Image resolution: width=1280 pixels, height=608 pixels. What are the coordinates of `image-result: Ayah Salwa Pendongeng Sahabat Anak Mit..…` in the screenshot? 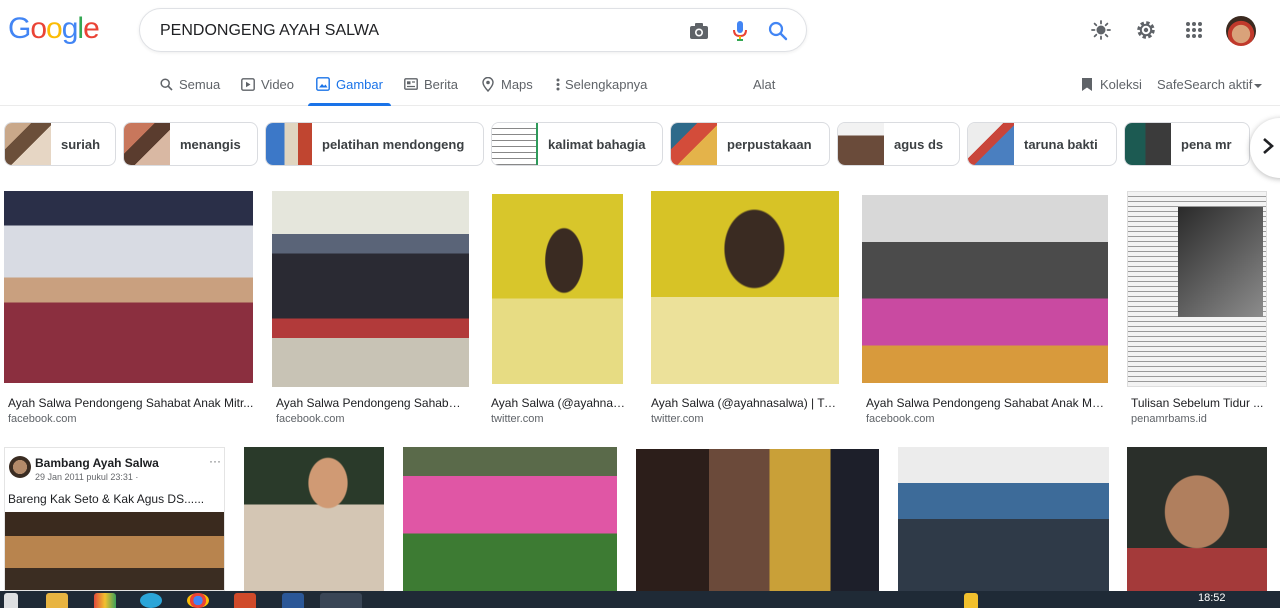 It's located at (985, 310).